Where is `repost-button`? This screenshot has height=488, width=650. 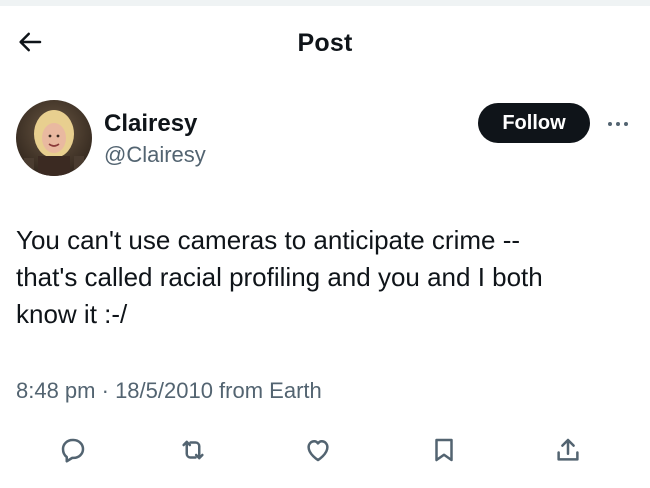 repost-button is located at coordinates (193, 452).